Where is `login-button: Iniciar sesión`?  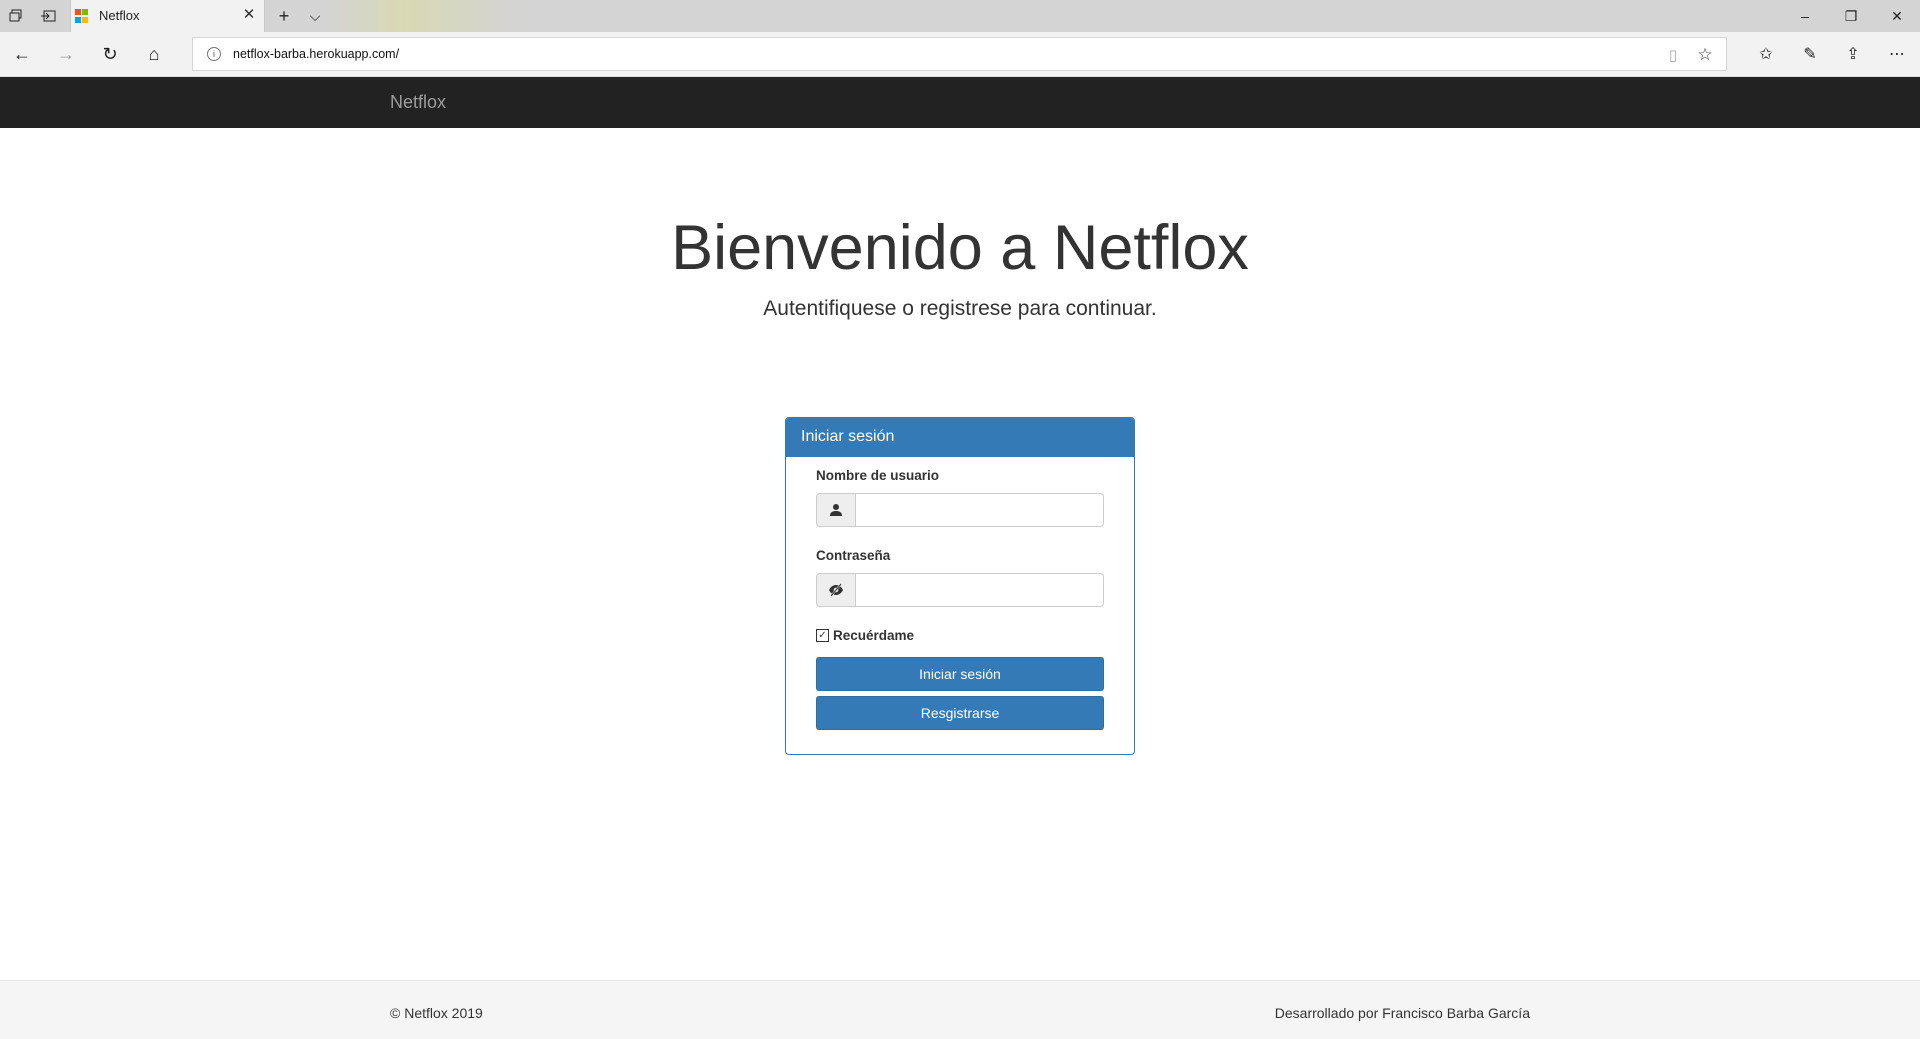 login-button: Iniciar sesión is located at coordinates (960, 674).